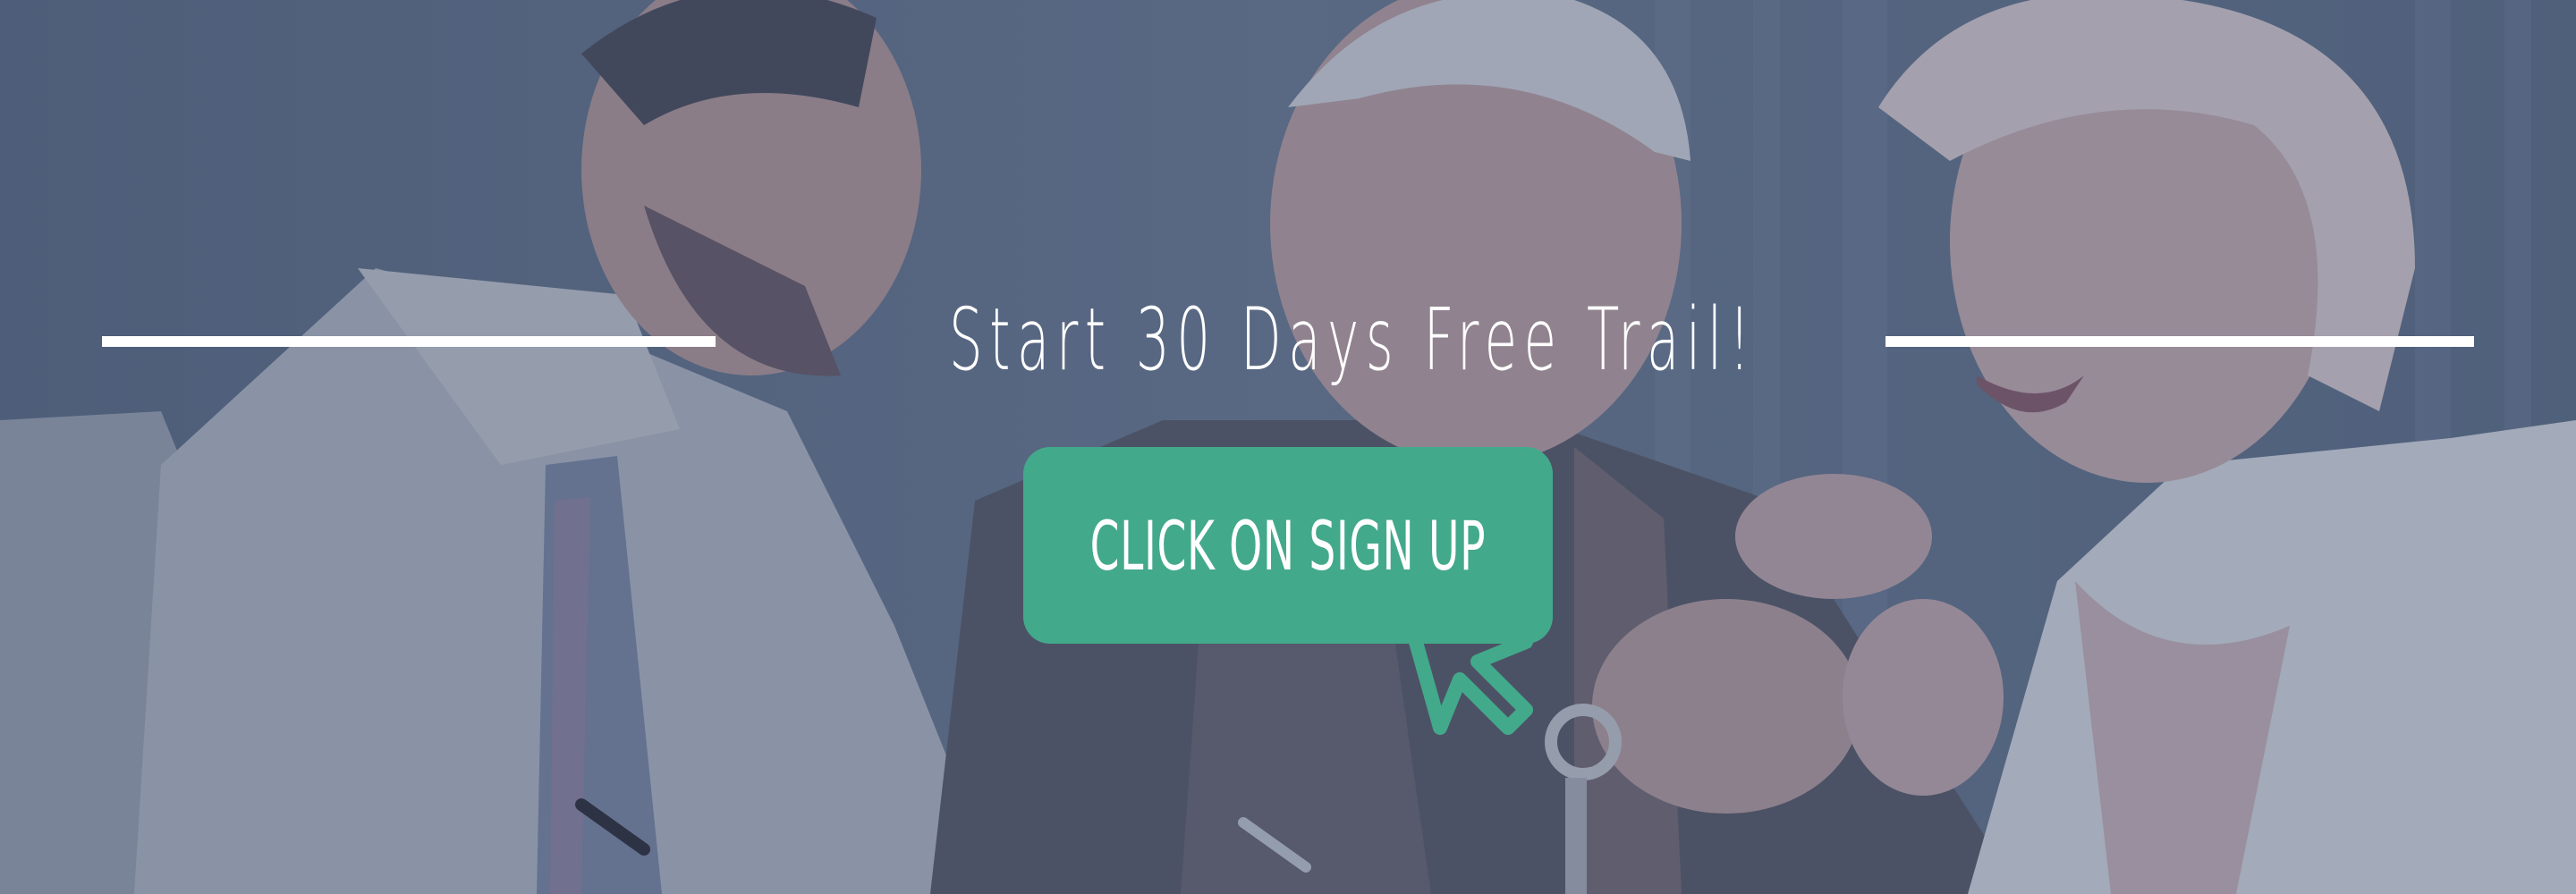 The width and height of the screenshot is (2576, 894). What do you see at coordinates (2179, 341) in the screenshot?
I see `headline-divider-right` at bounding box center [2179, 341].